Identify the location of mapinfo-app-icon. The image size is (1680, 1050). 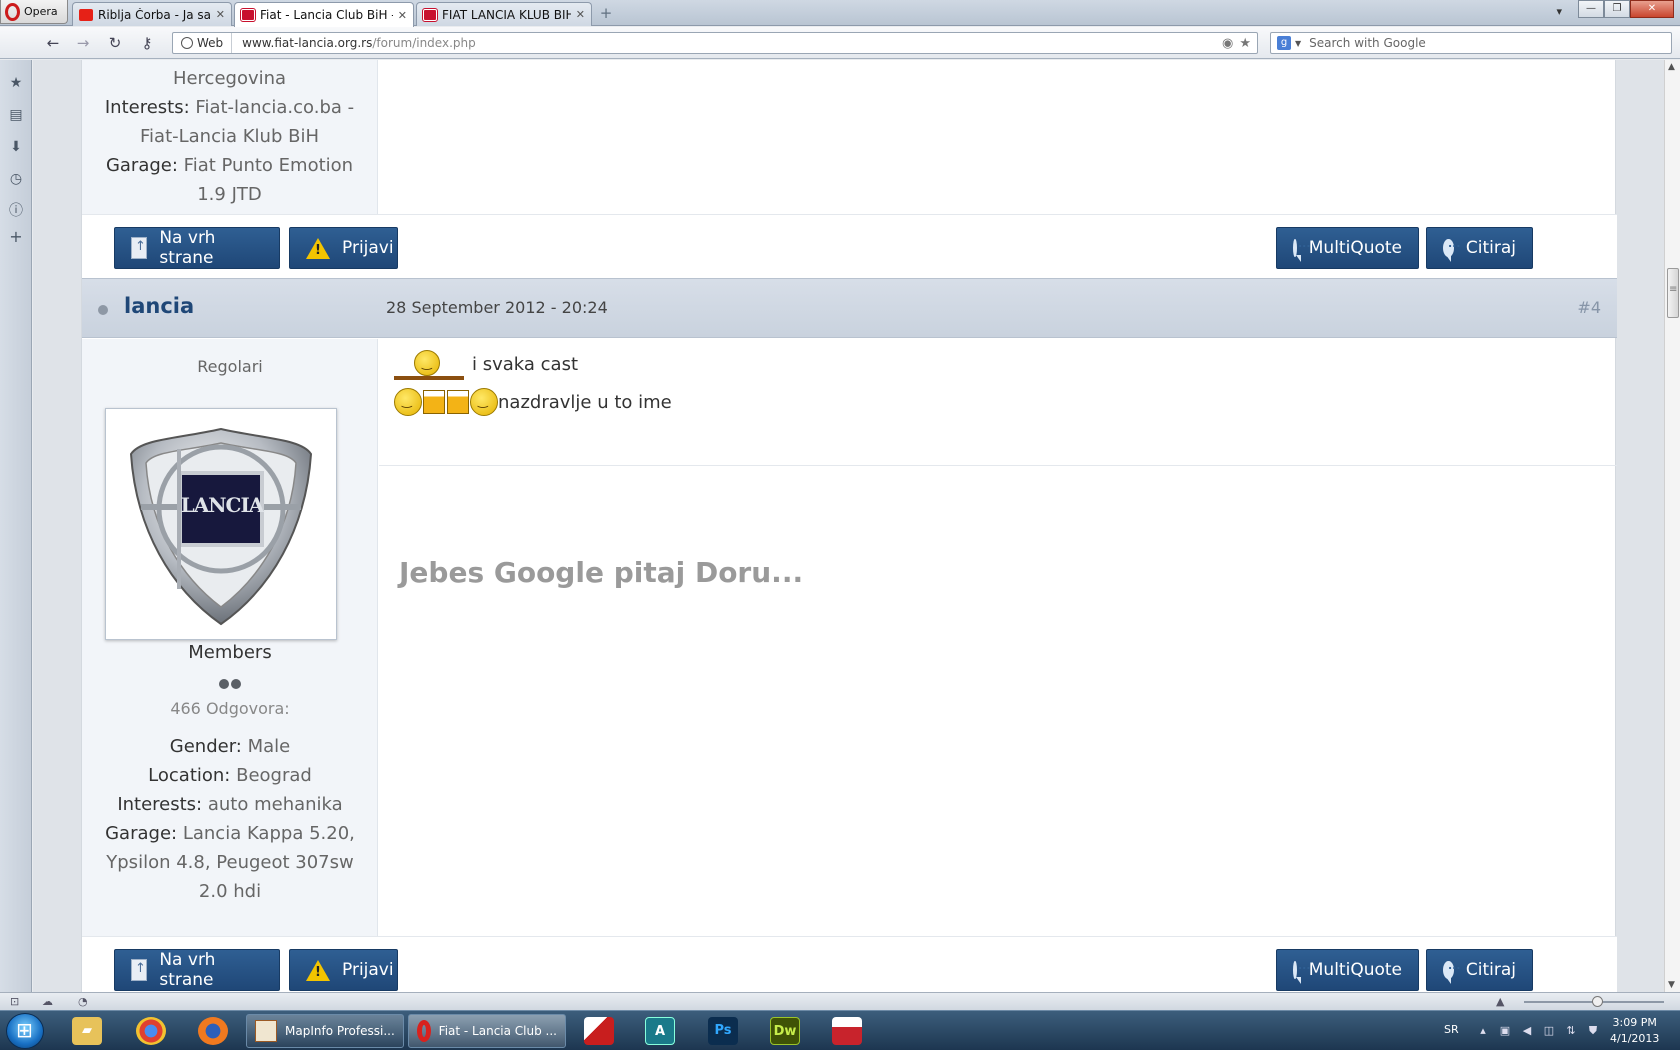
(266, 1031).